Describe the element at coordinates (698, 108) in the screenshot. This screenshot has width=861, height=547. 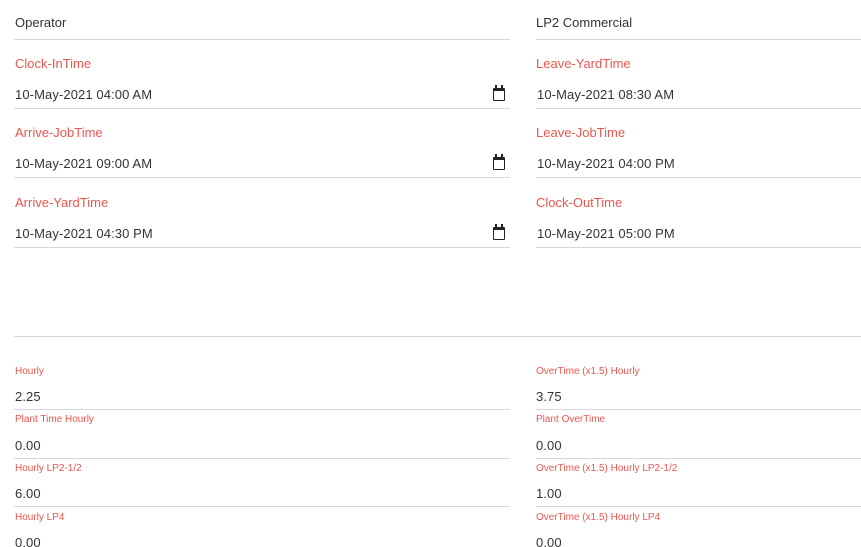
I see `leave-yard-underline` at that location.